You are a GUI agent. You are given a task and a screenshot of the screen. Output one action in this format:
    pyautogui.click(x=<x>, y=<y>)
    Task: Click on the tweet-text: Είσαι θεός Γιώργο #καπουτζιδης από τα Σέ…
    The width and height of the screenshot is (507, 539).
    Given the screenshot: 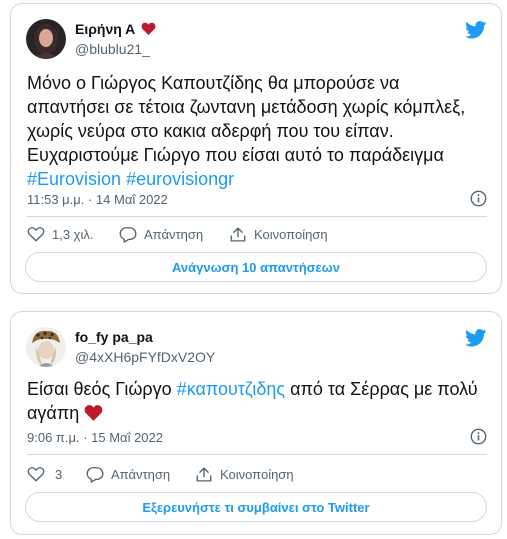 What is the action you would take?
    pyautogui.click(x=257, y=401)
    